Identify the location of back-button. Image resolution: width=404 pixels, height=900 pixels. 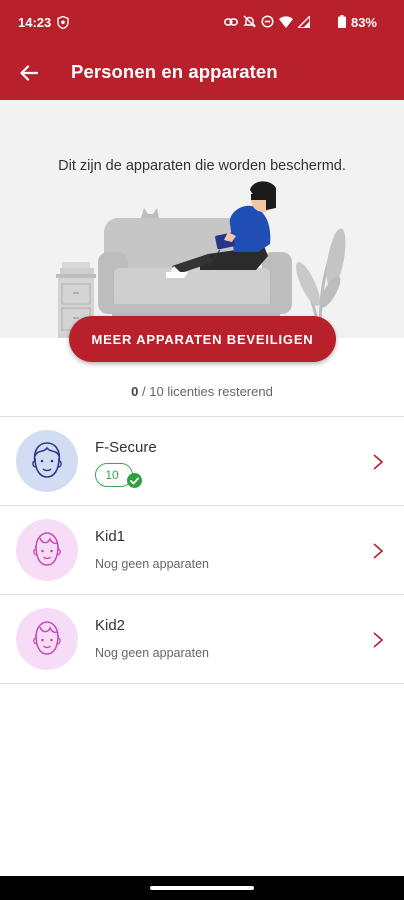
(29, 73).